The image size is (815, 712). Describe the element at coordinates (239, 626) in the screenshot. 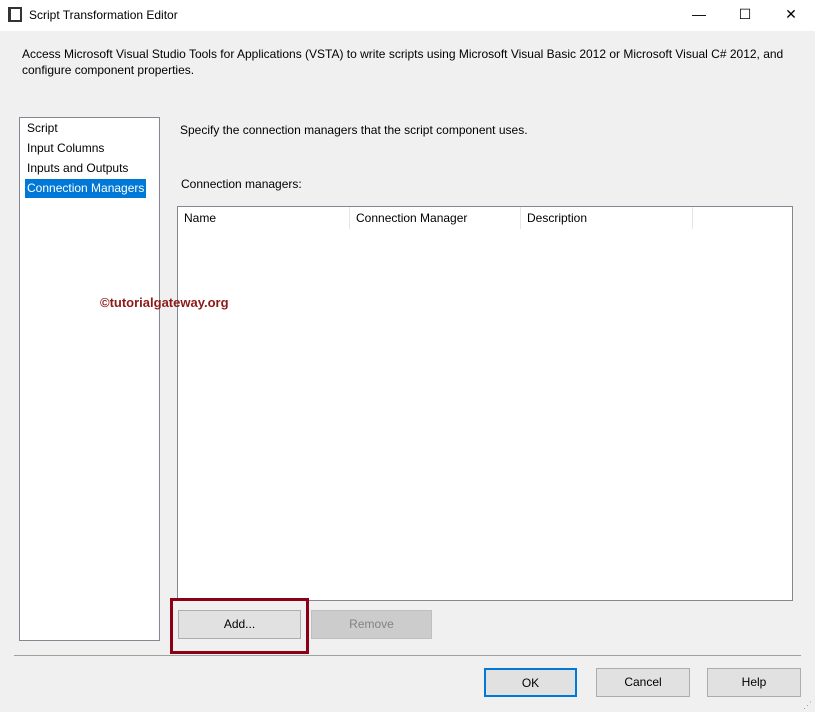

I see `highlight-box` at that location.